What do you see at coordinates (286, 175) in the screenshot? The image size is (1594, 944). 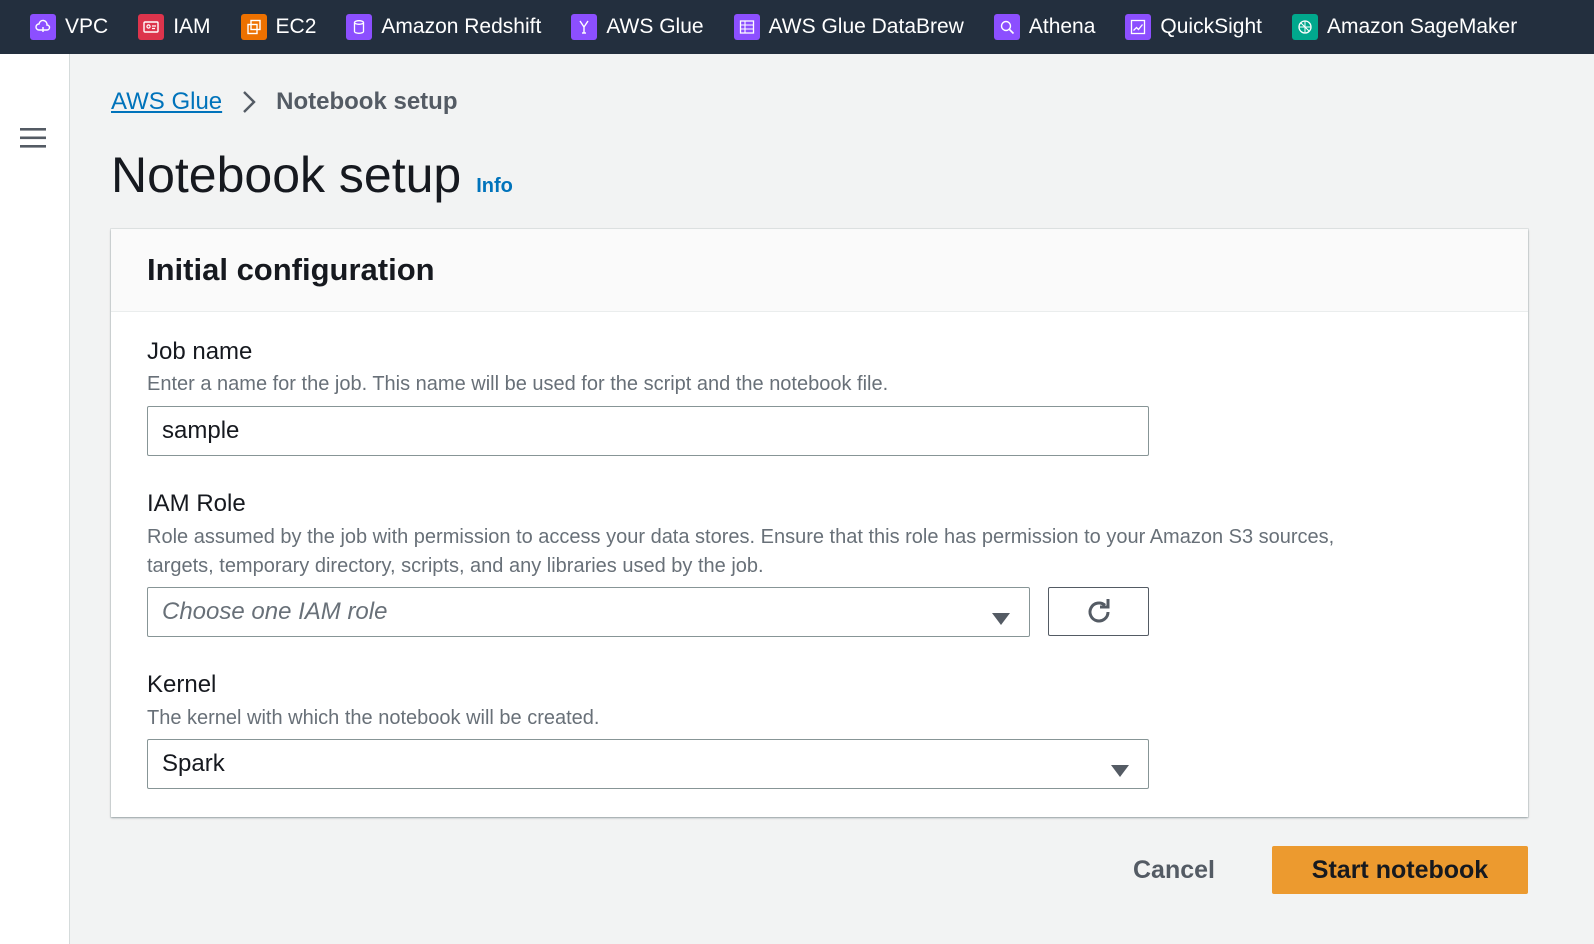 I see `page-title: Notebook setup` at bounding box center [286, 175].